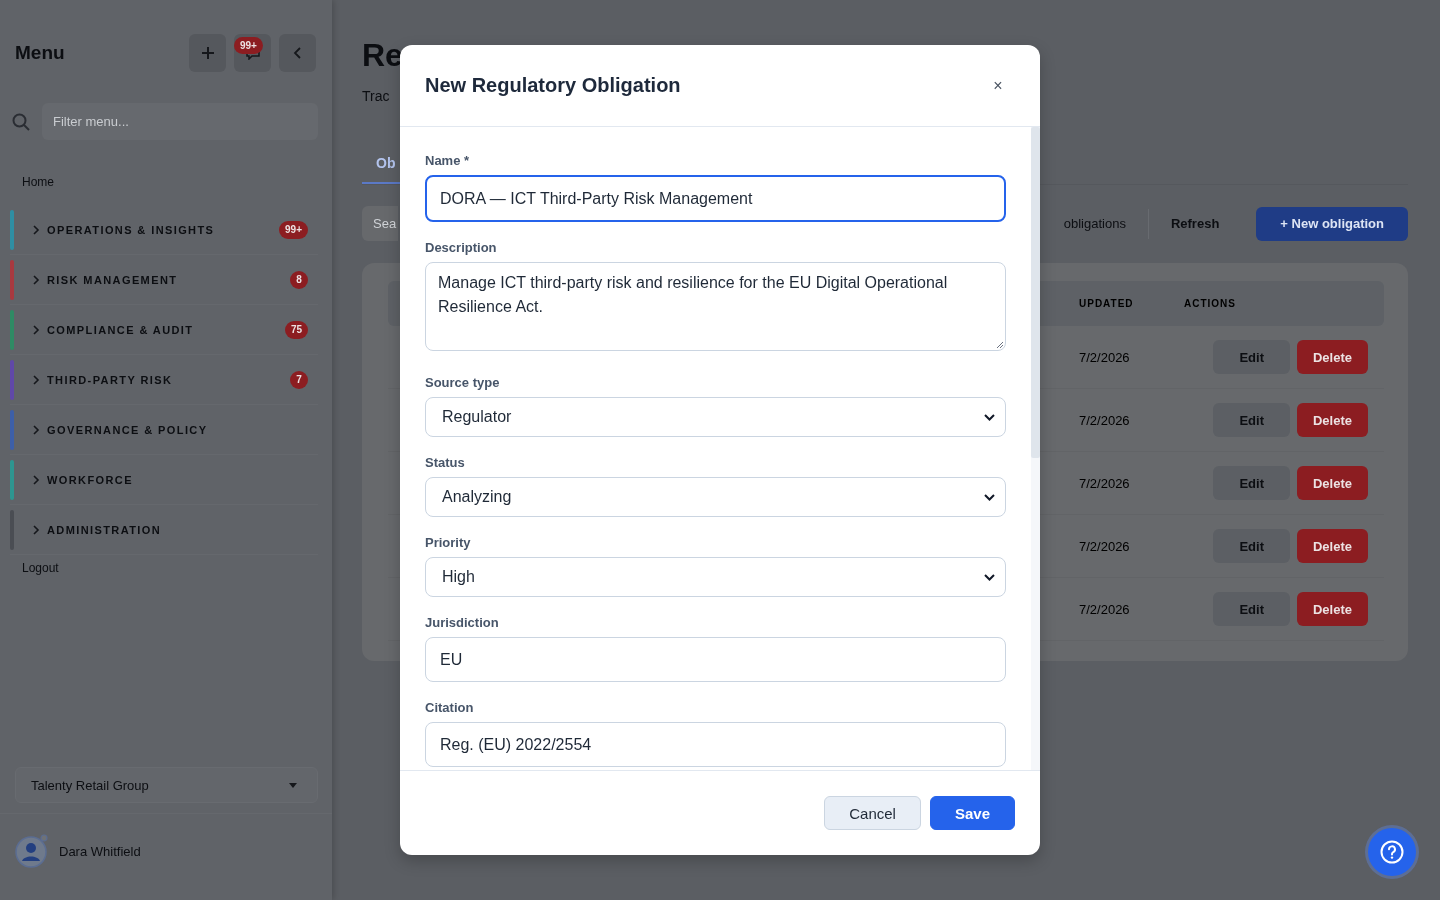  I want to click on search-field: Sea, so click(380, 223).